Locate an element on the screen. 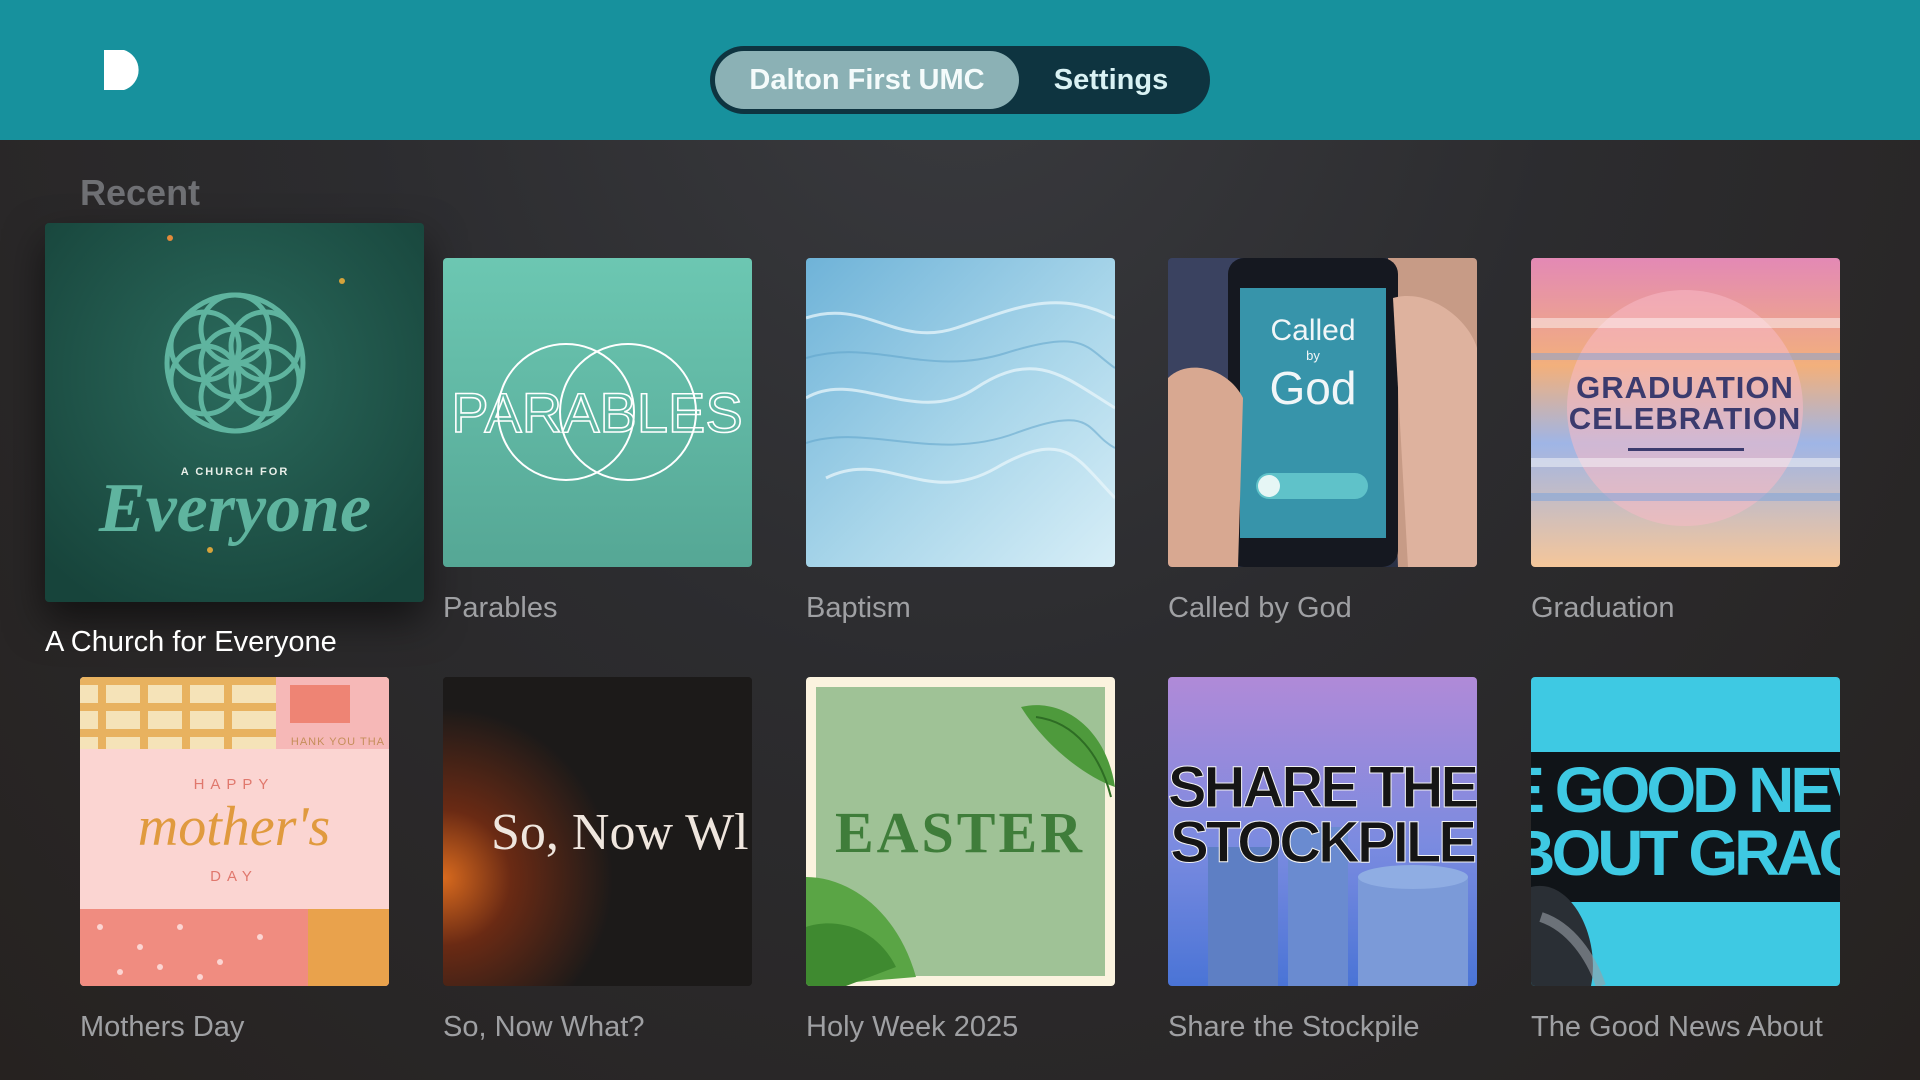  tile-label: Graduation is located at coordinates (1603, 608).